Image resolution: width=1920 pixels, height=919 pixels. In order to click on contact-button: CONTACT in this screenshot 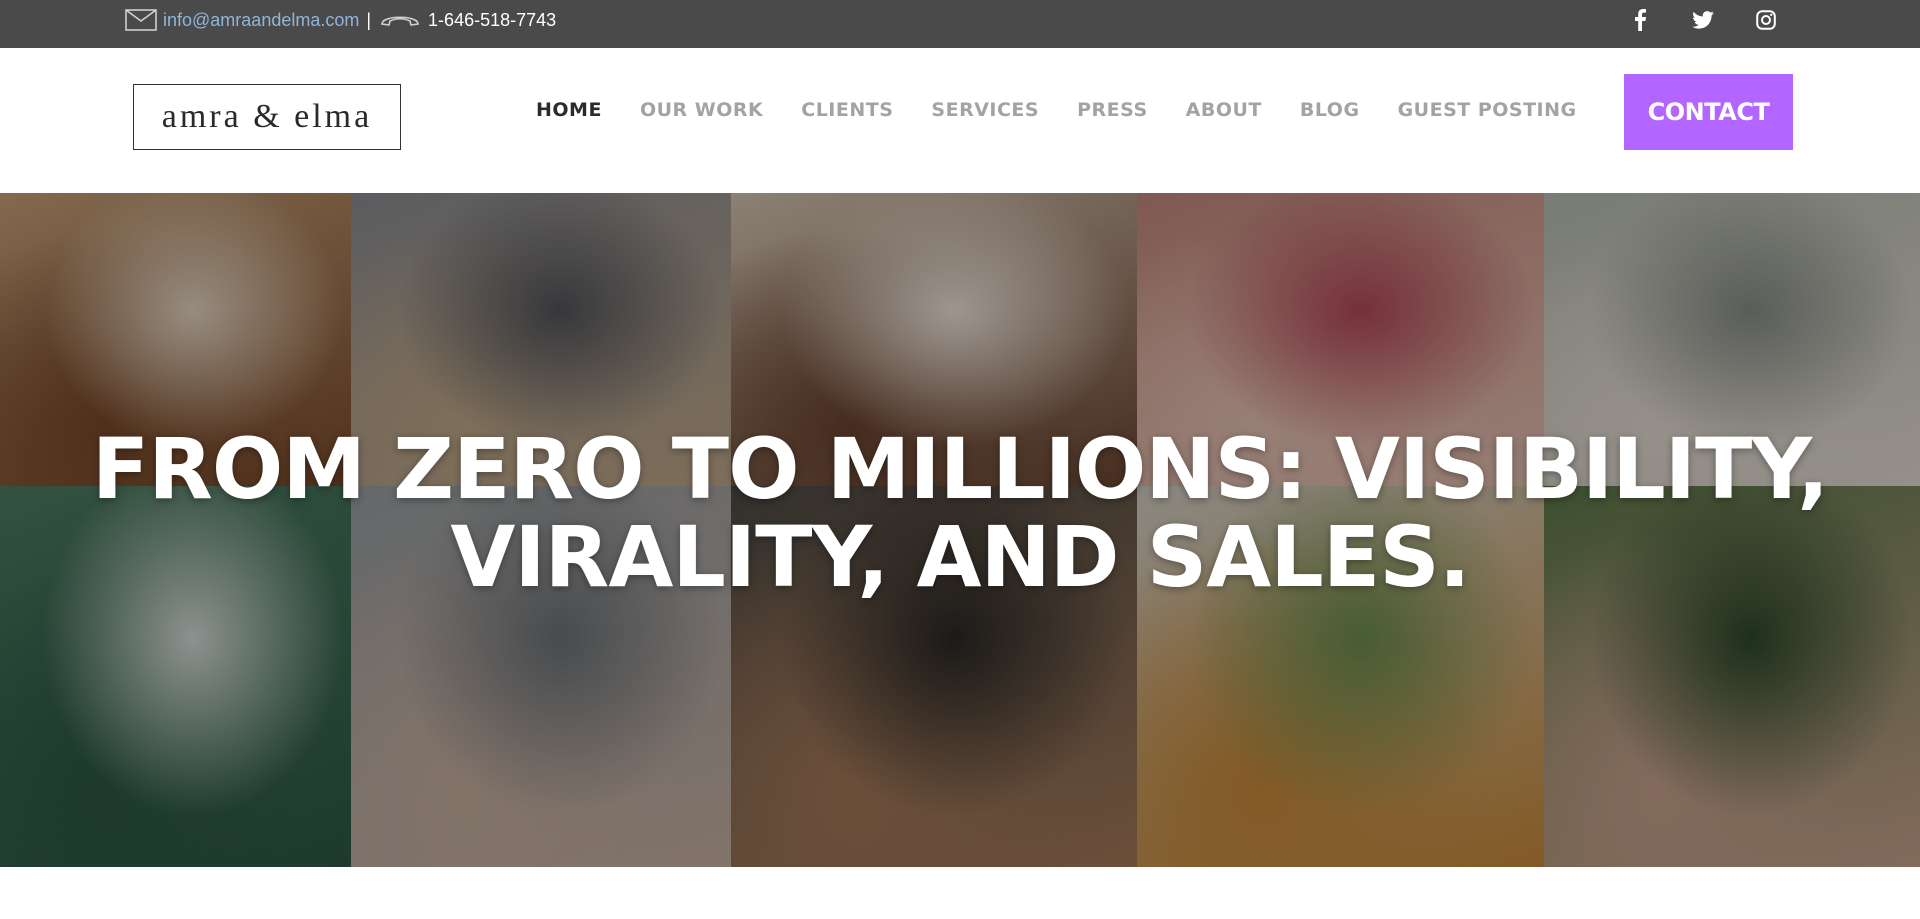, I will do `click(1708, 112)`.